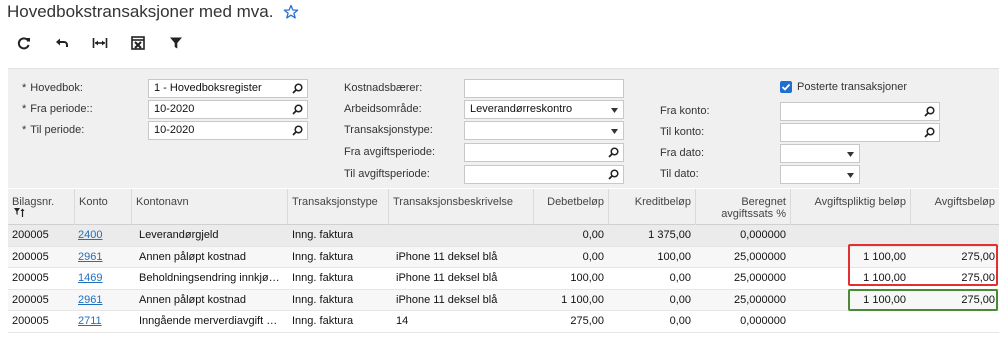 This screenshot has width=999, height=338. I want to click on column-header-kreditbelop: Kreditbeløp, so click(651, 207).